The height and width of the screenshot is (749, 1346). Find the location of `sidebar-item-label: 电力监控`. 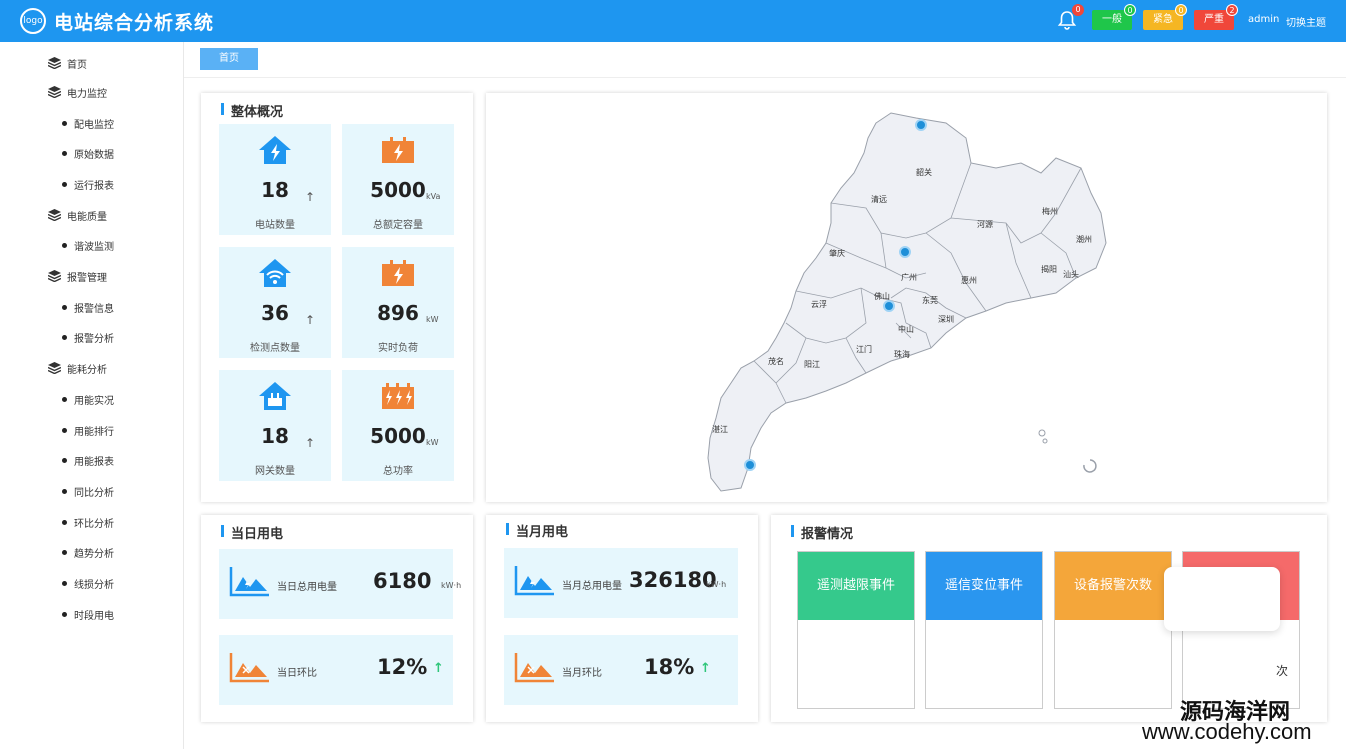

sidebar-item-label: 电力监控 is located at coordinates (87, 94).